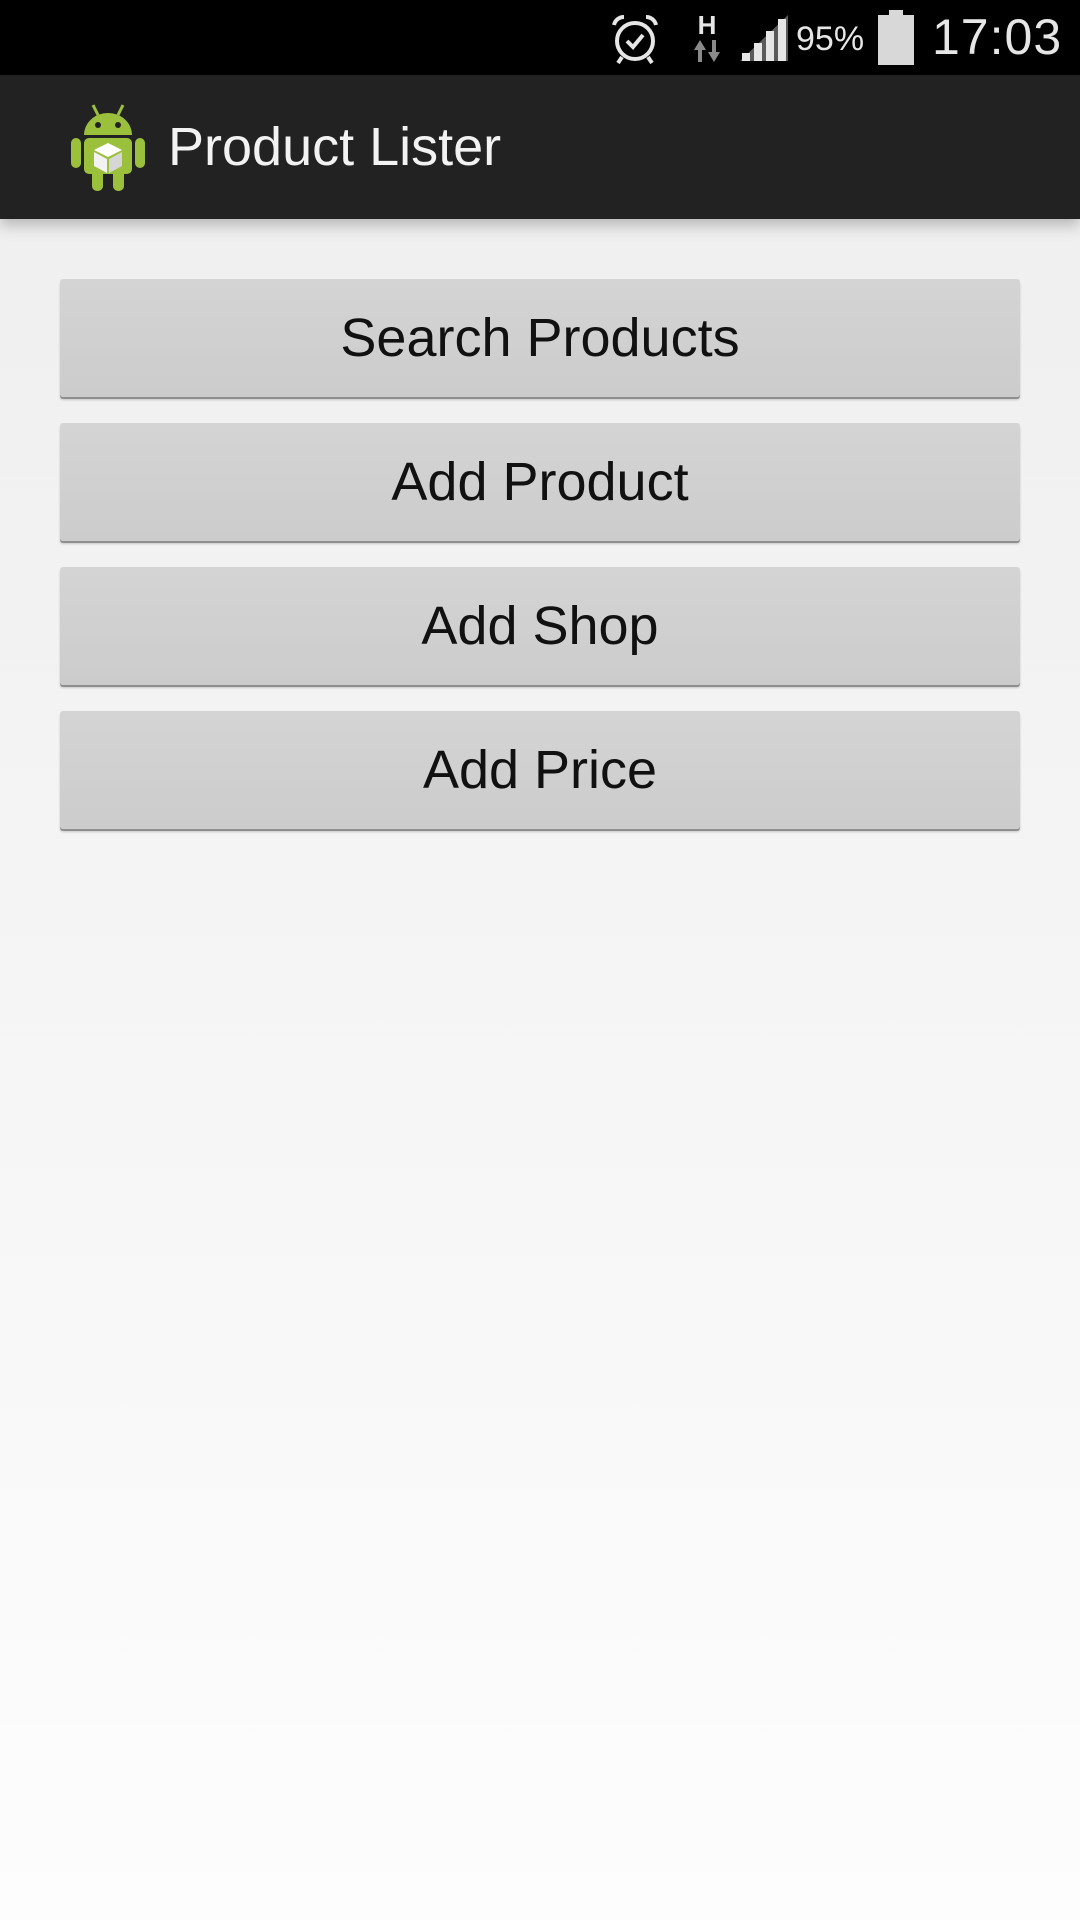 The height and width of the screenshot is (1920, 1080). Describe the element at coordinates (830, 39) in the screenshot. I see `battery-percent: 95%` at that location.